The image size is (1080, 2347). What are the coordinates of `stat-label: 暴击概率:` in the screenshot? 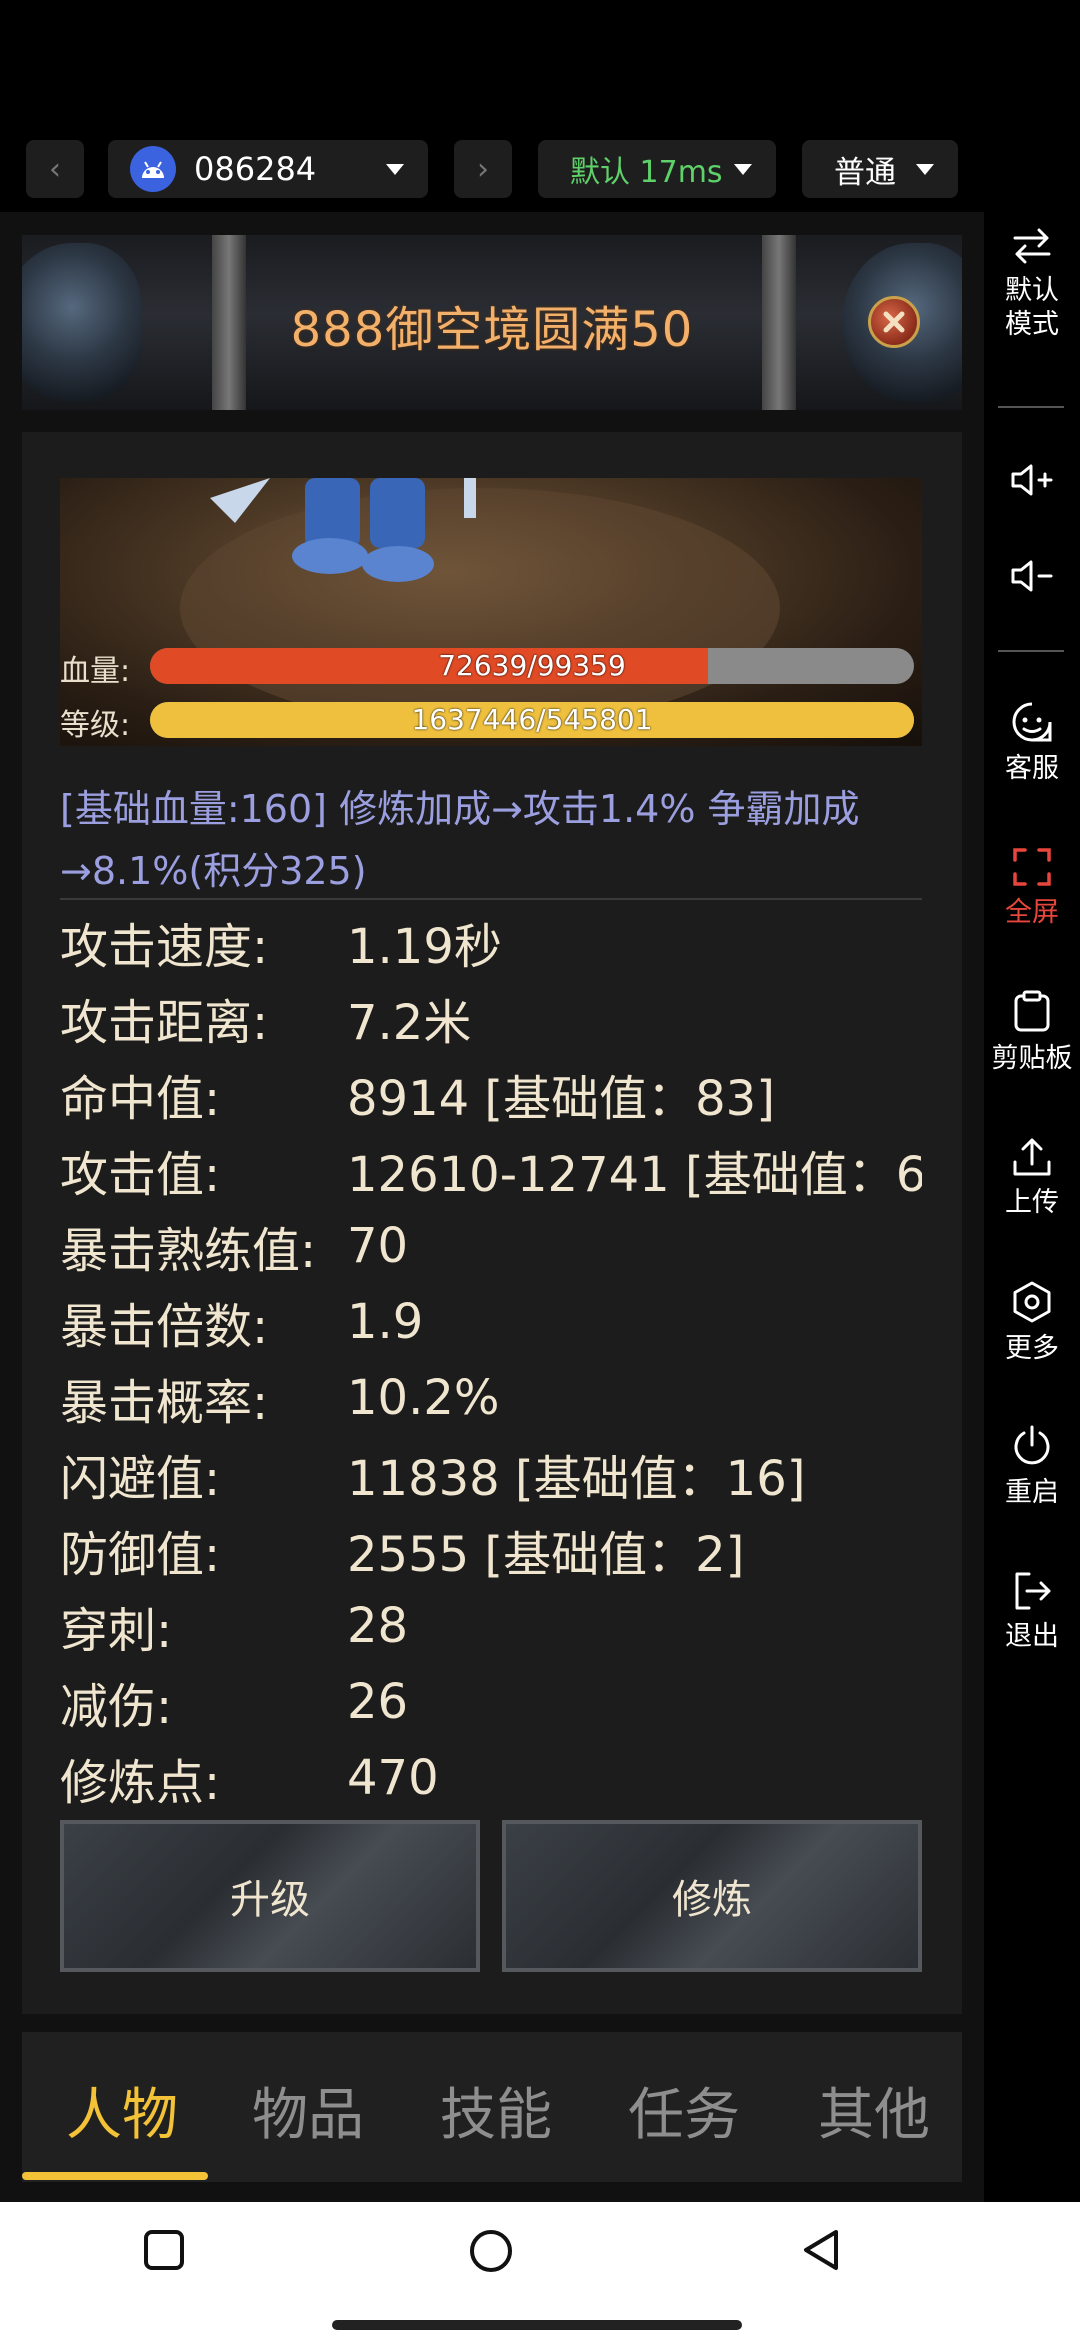 It's located at (164, 1403).